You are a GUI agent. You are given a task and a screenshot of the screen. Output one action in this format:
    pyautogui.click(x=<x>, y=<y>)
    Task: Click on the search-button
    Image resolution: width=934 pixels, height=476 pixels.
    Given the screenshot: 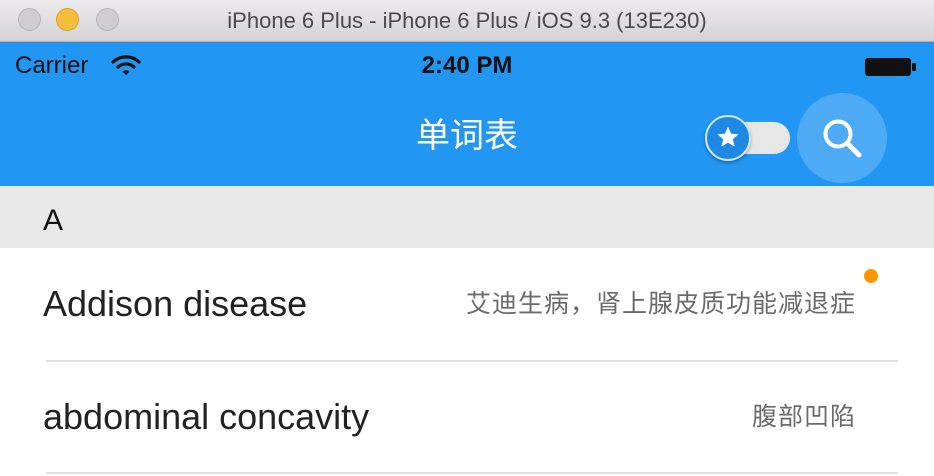 What is the action you would take?
    pyautogui.click(x=842, y=138)
    